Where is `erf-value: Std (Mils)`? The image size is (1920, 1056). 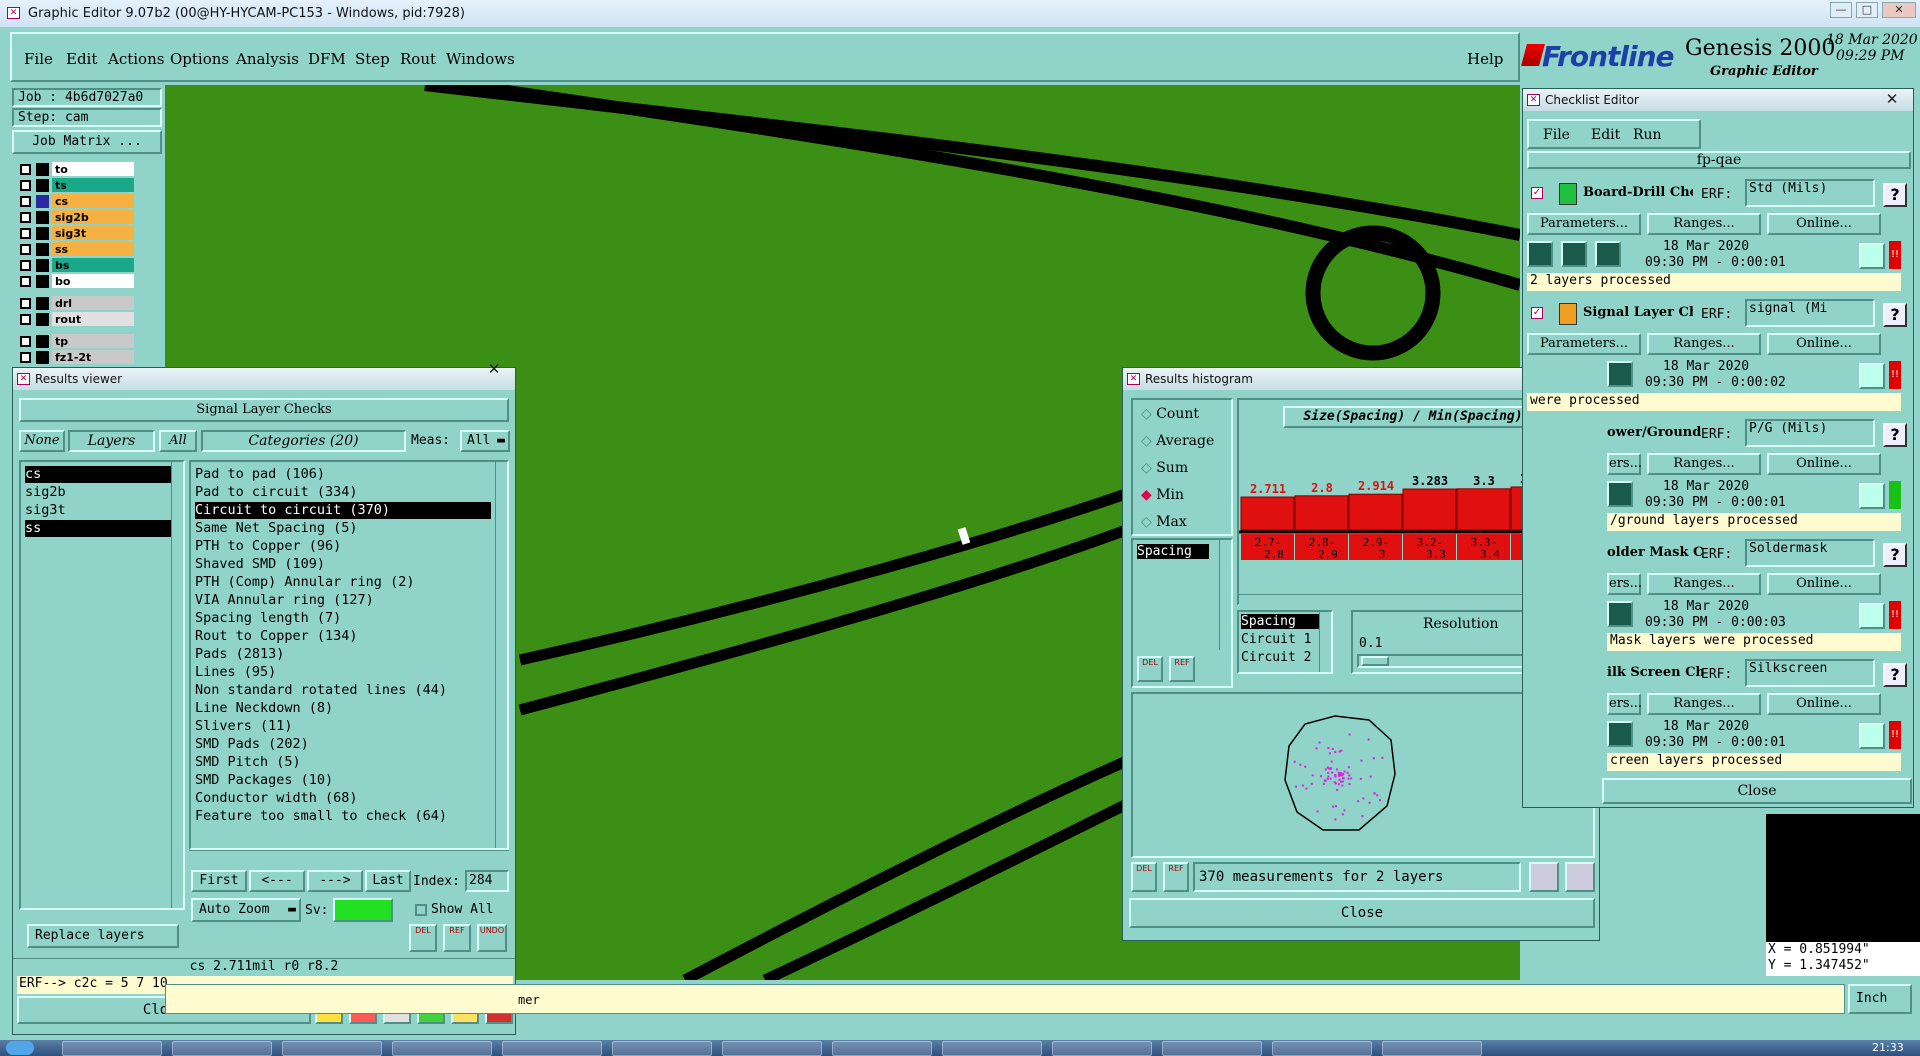 erf-value: Std (Mils) is located at coordinates (1810, 193).